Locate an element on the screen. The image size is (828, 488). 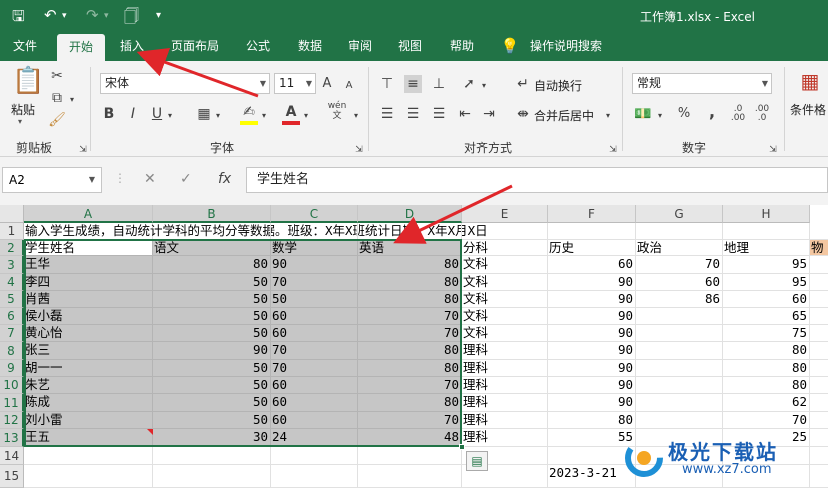
column-header-b: B is located at coordinates (212, 214).